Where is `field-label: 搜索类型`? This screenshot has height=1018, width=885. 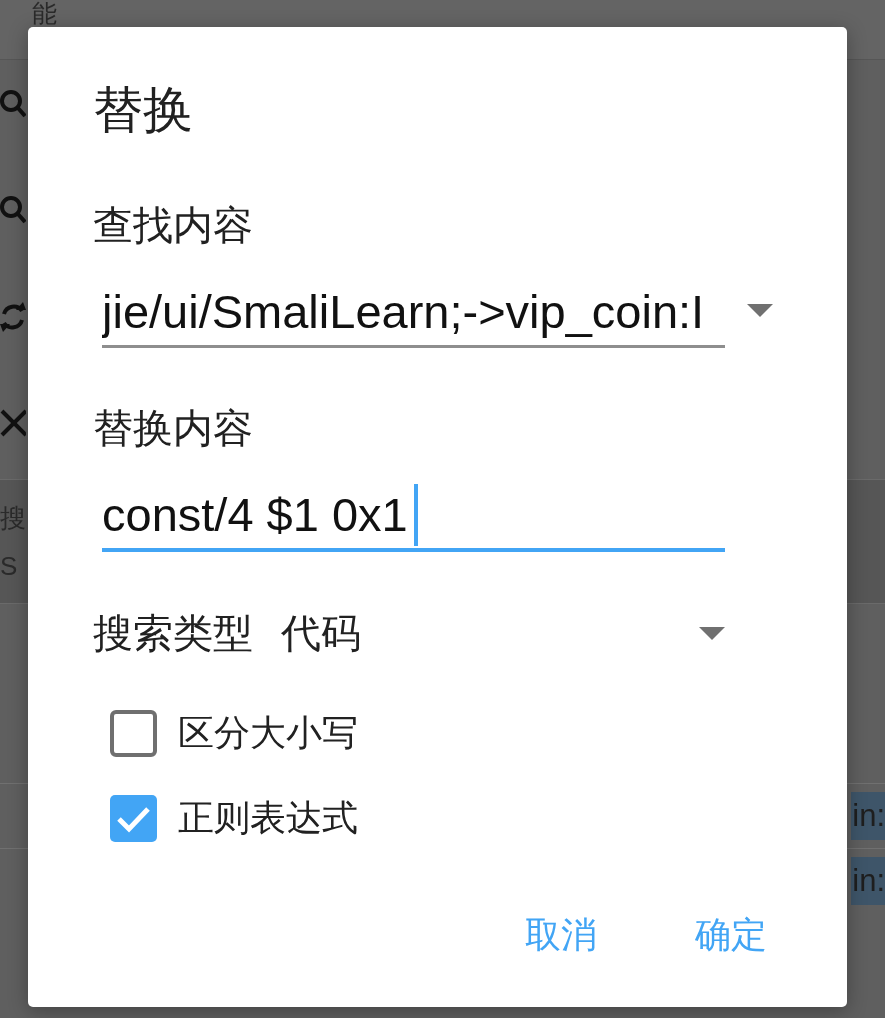 field-label: 搜索类型 is located at coordinates (173, 633).